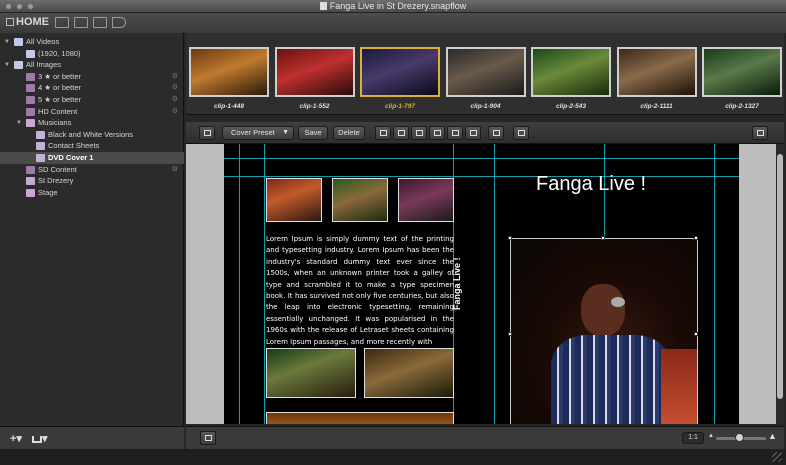  I want to click on home-icon, so click(10, 22).